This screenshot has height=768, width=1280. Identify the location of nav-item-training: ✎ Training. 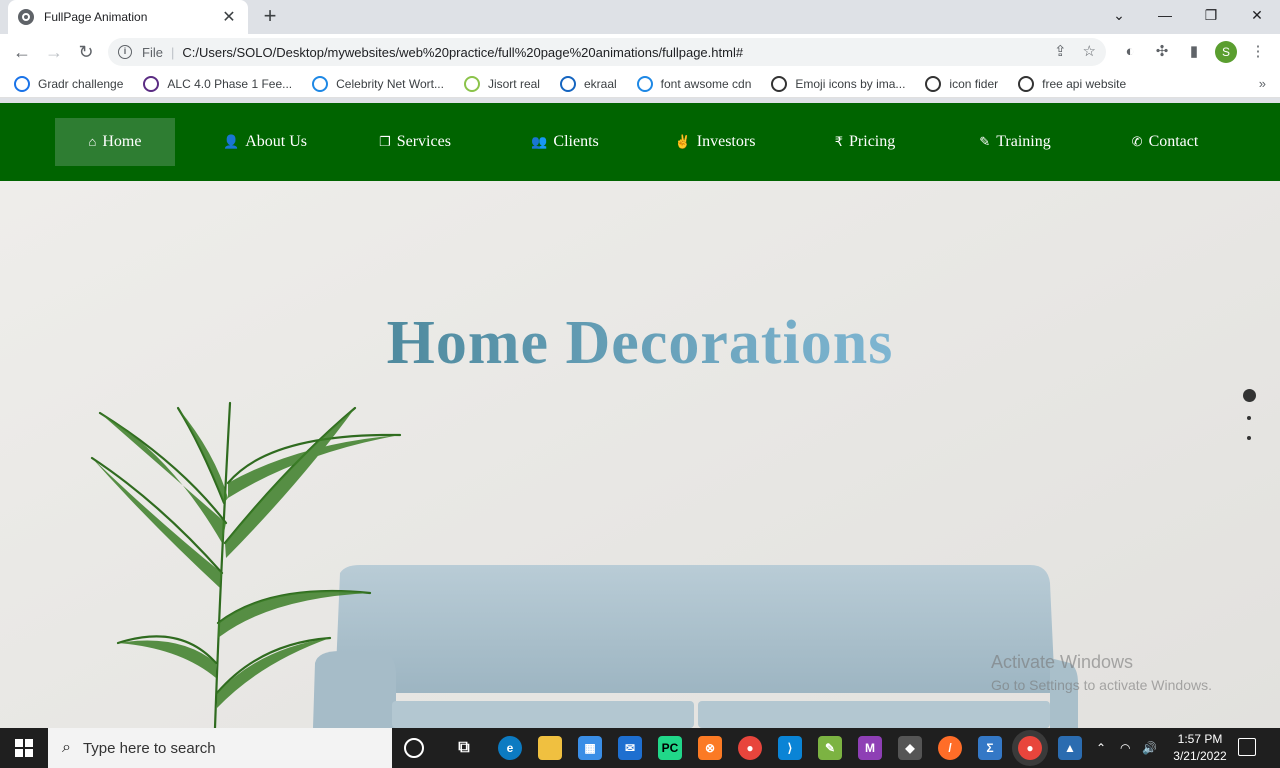
(1015, 142).